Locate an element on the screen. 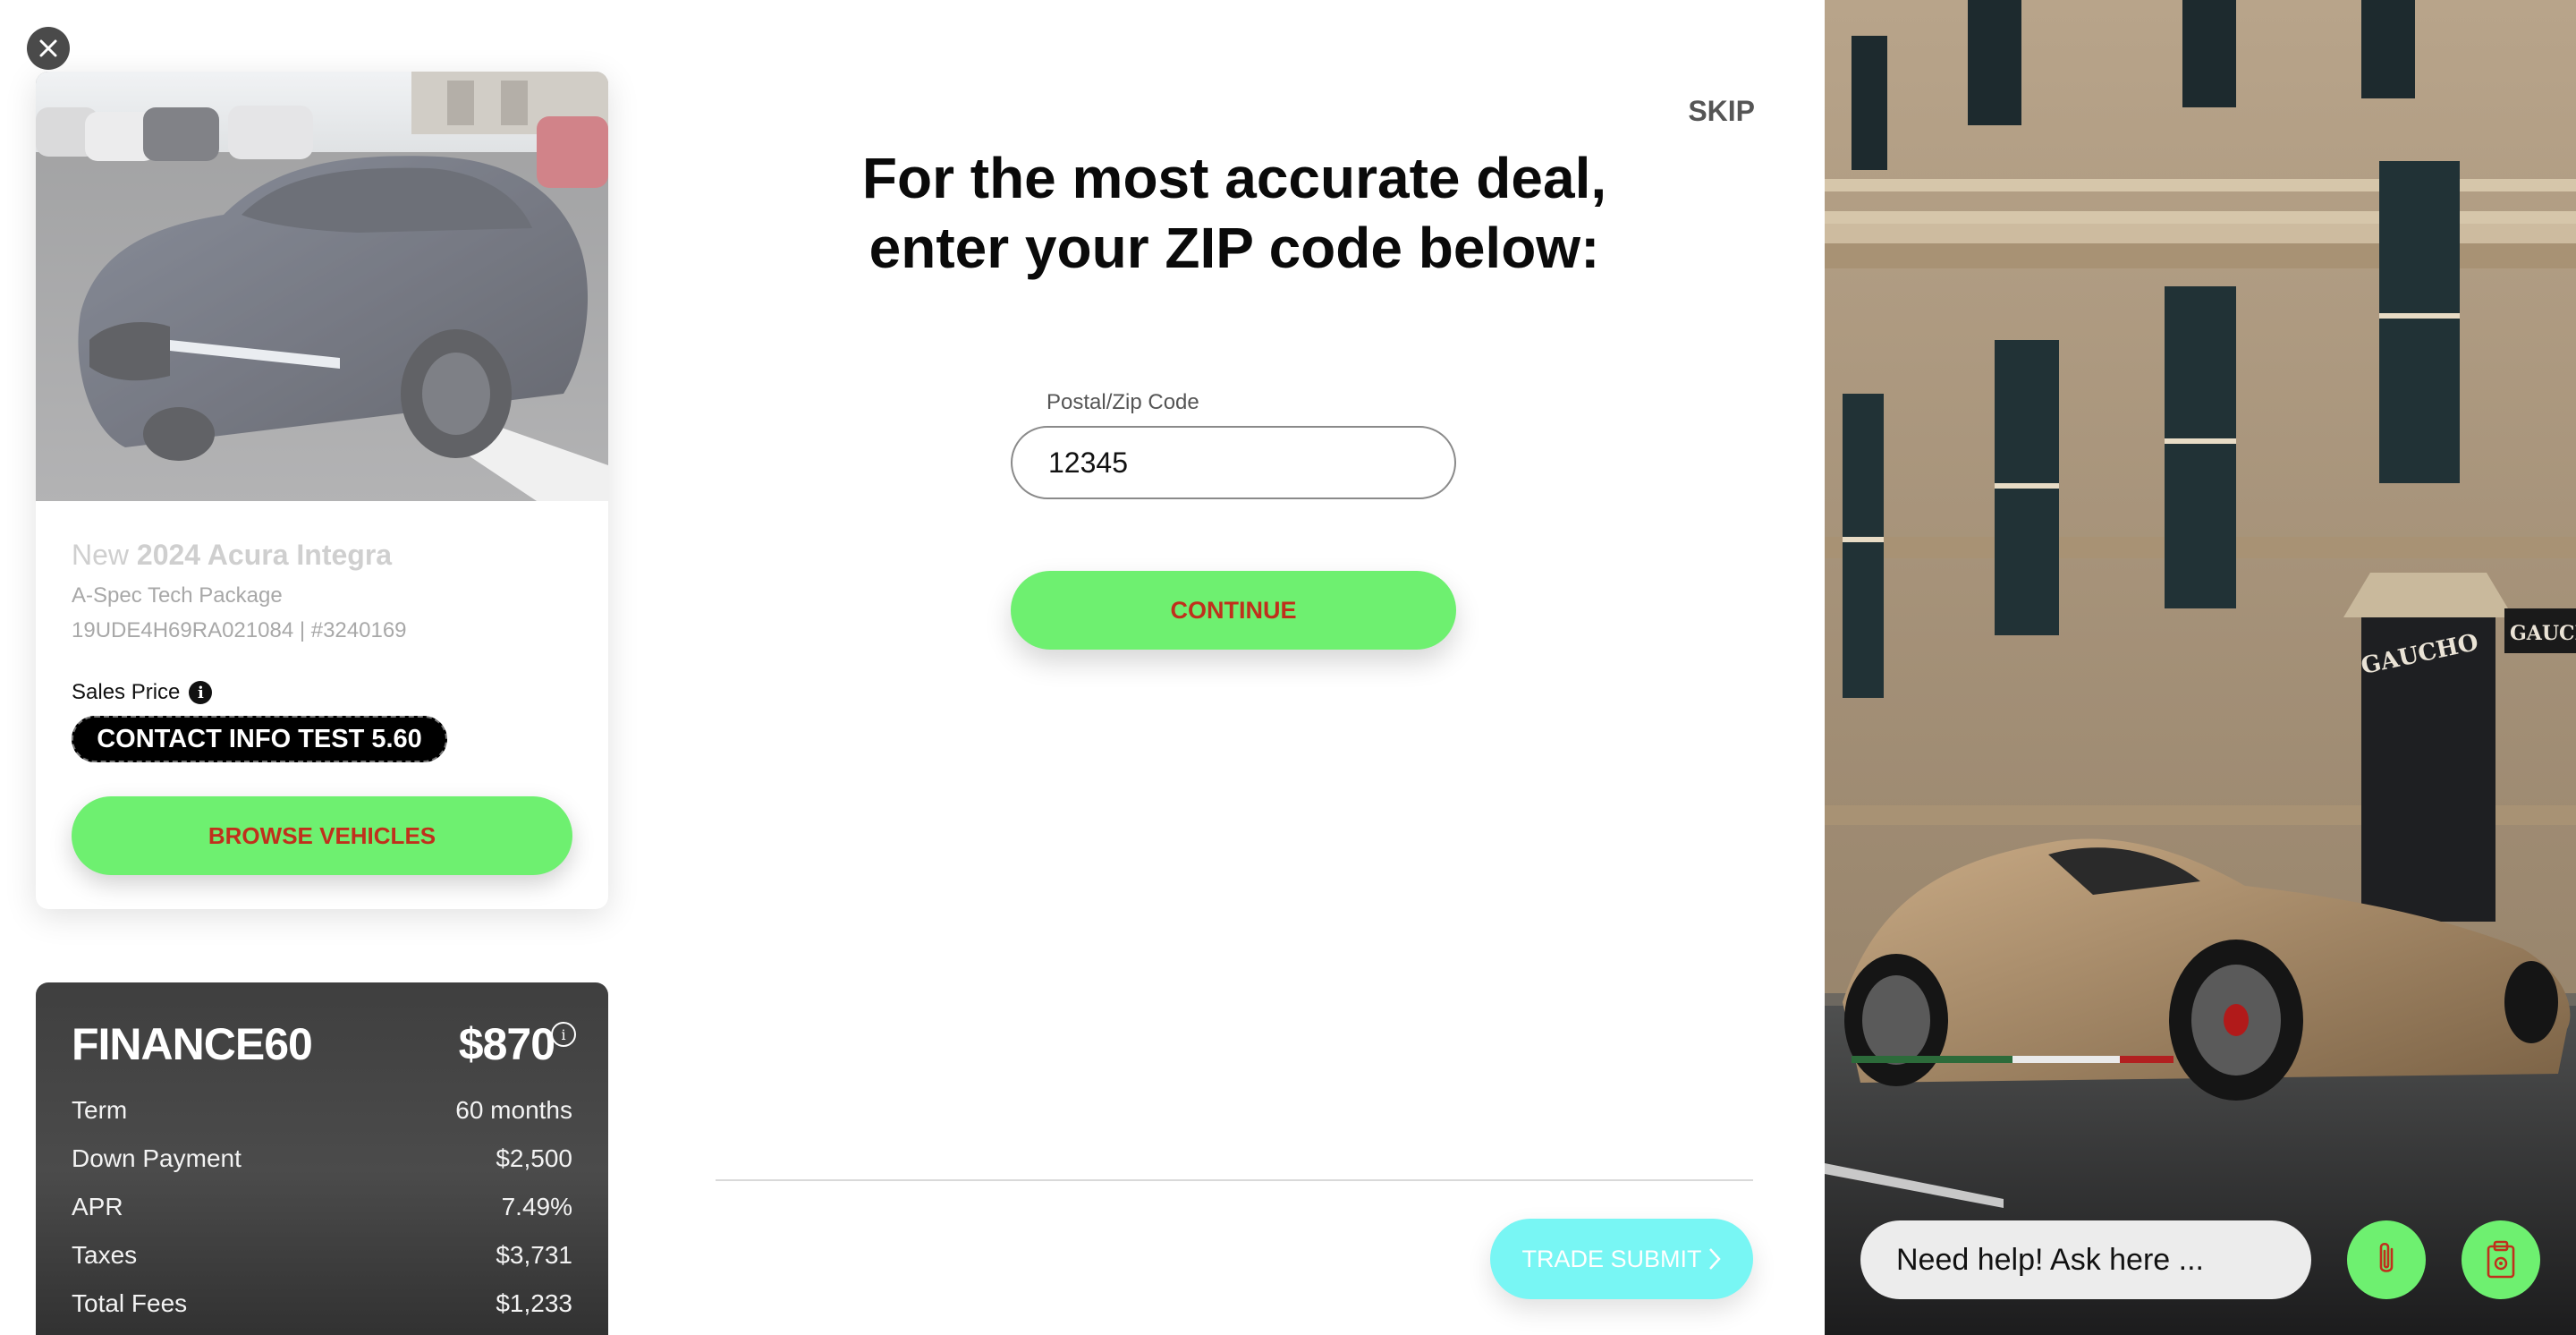  skip-button: SKIP is located at coordinates (1721, 111).